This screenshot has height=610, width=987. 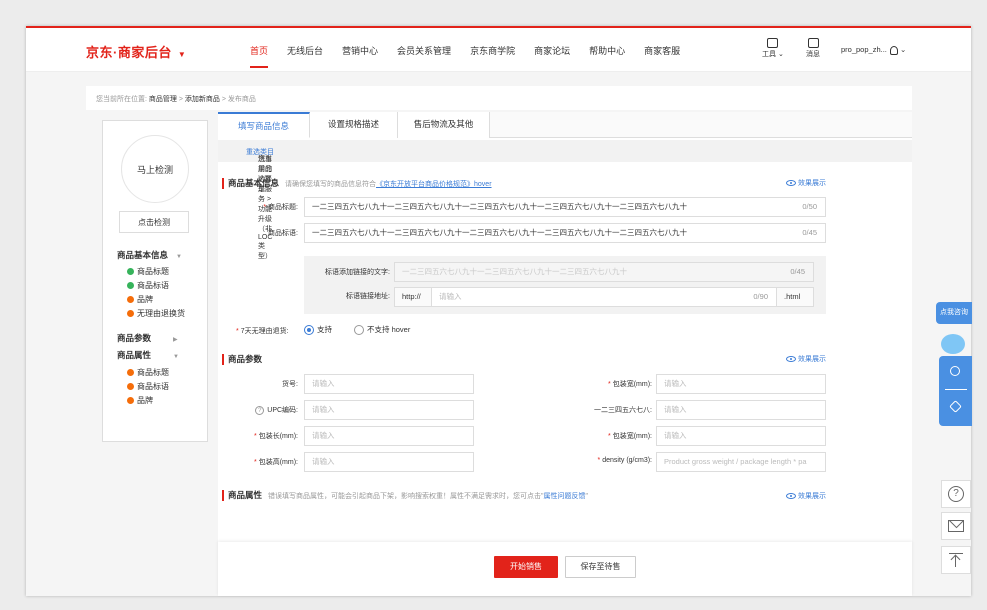 What do you see at coordinates (324, 329) in the screenshot?
I see `radio-label: 支持` at bounding box center [324, 329].